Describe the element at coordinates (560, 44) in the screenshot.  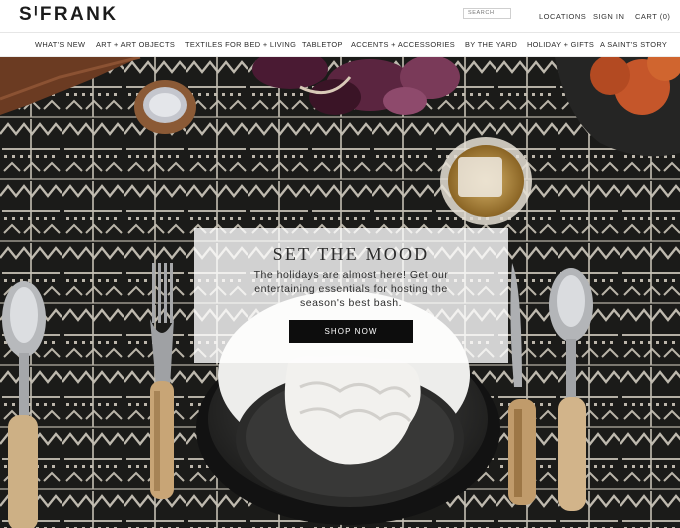
I see `nav-item-holiday: HOLIDAY + GIFTS` at that location.